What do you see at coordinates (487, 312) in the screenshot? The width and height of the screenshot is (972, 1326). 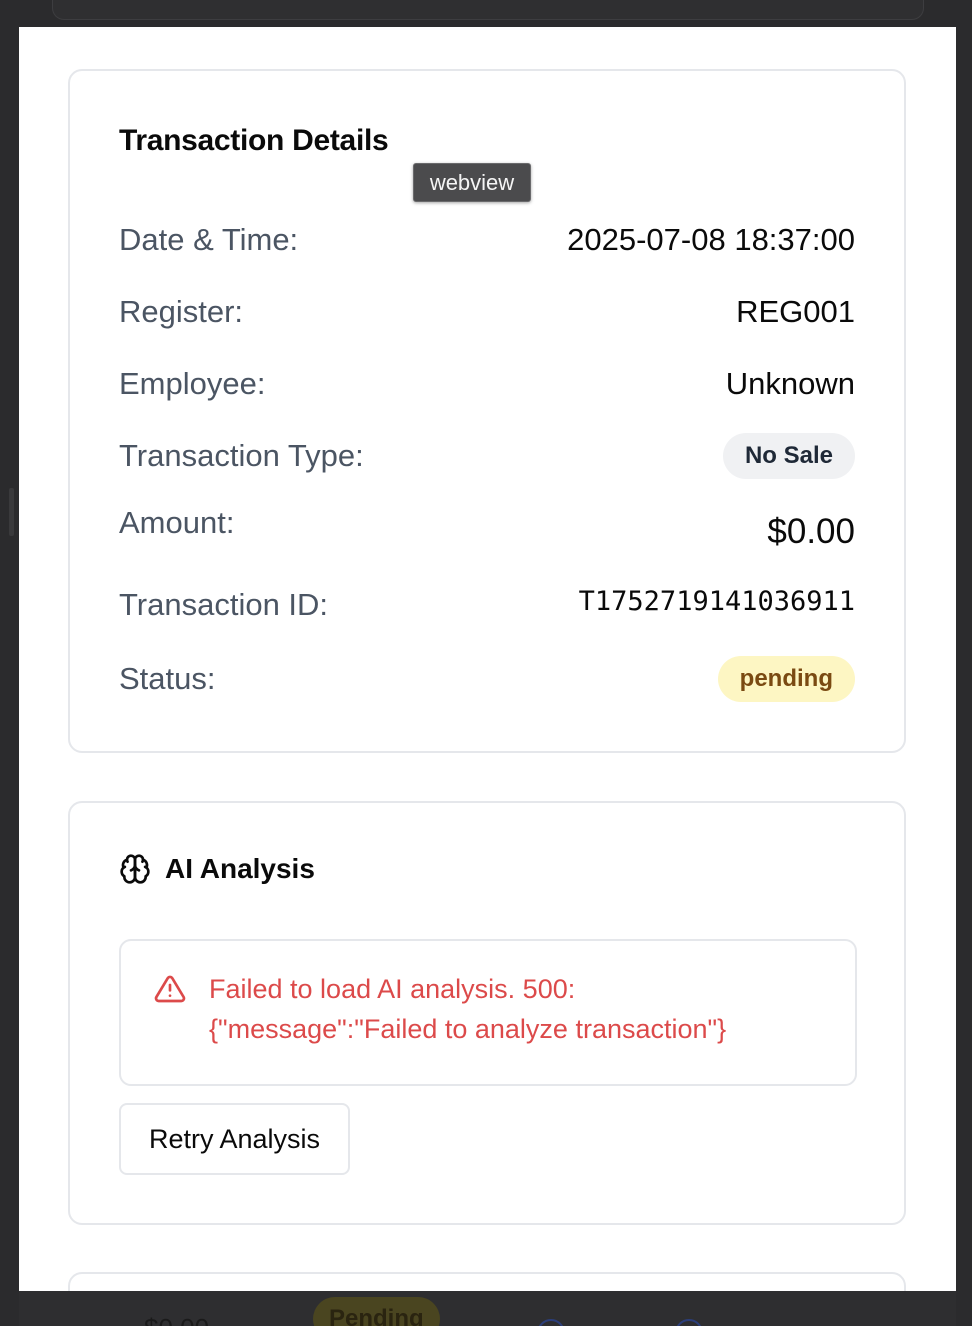 I see `detail-row-register: Register: REG001` at bounding box center [487, 312].